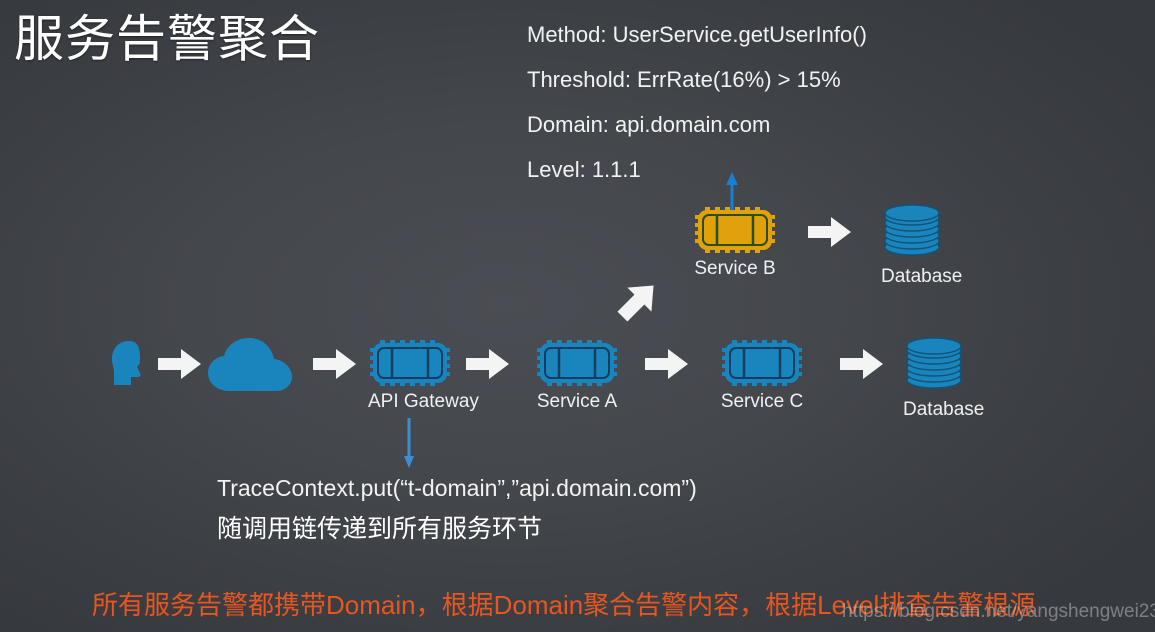 Image resolution: width=1155 pixels, height=632 pixels. I want to click on node-database-main: Database, so click(944, 376).